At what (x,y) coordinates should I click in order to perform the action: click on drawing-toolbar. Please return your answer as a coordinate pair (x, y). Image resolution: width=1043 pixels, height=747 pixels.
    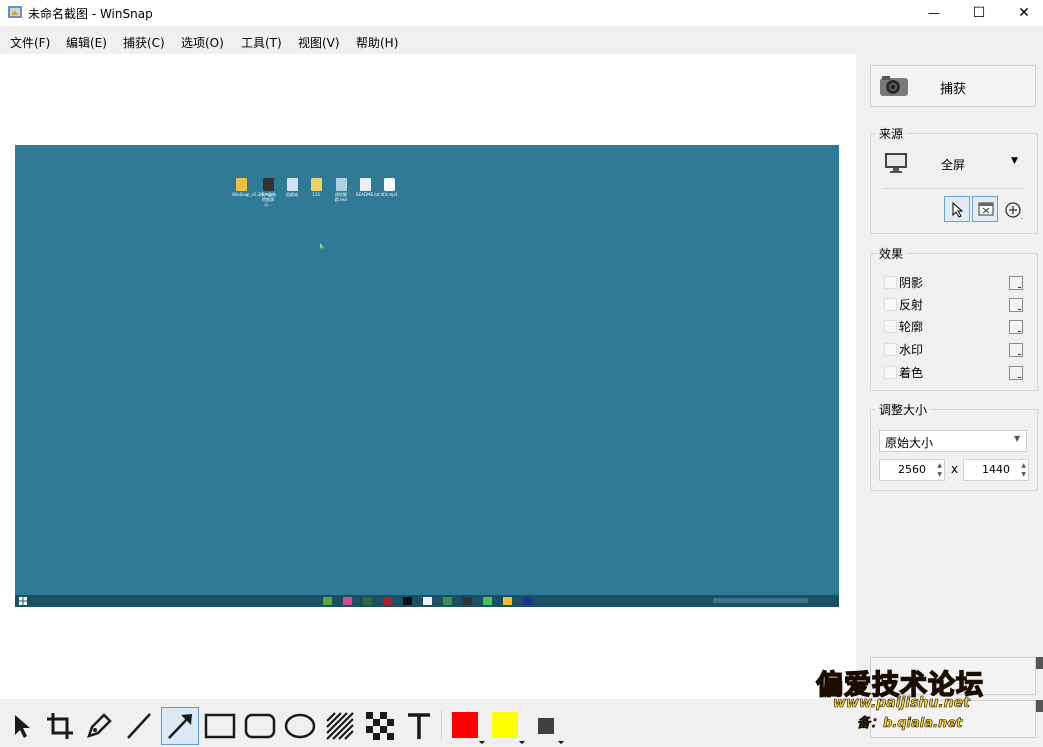
    Looking at the image, I should click on (428, 723).